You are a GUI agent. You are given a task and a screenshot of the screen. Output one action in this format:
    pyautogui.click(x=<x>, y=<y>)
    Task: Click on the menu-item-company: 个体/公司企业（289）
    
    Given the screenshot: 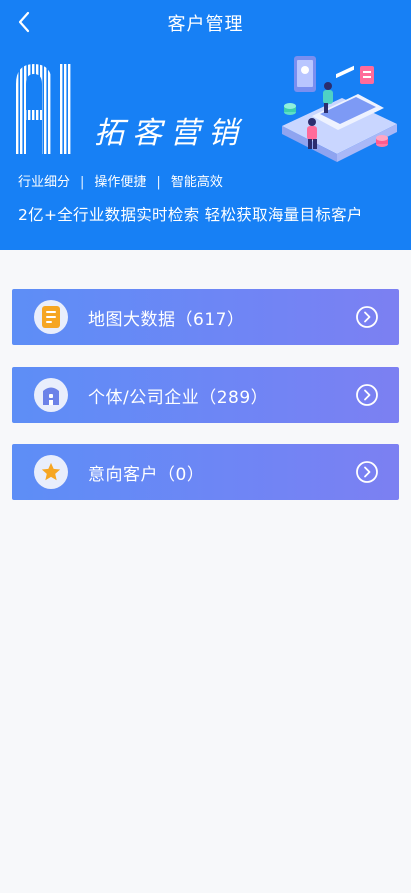 What is the action you would take?
    pyautogui.click(x=205, y=395)
    